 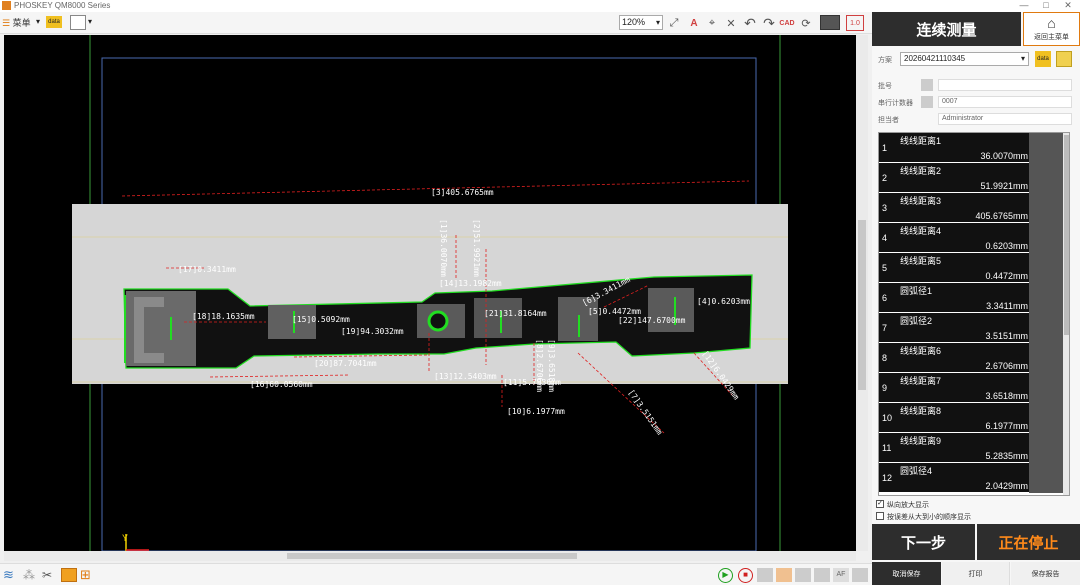 I want to click on menu-button: ☰ 菜单, so click(x=16, y=22).